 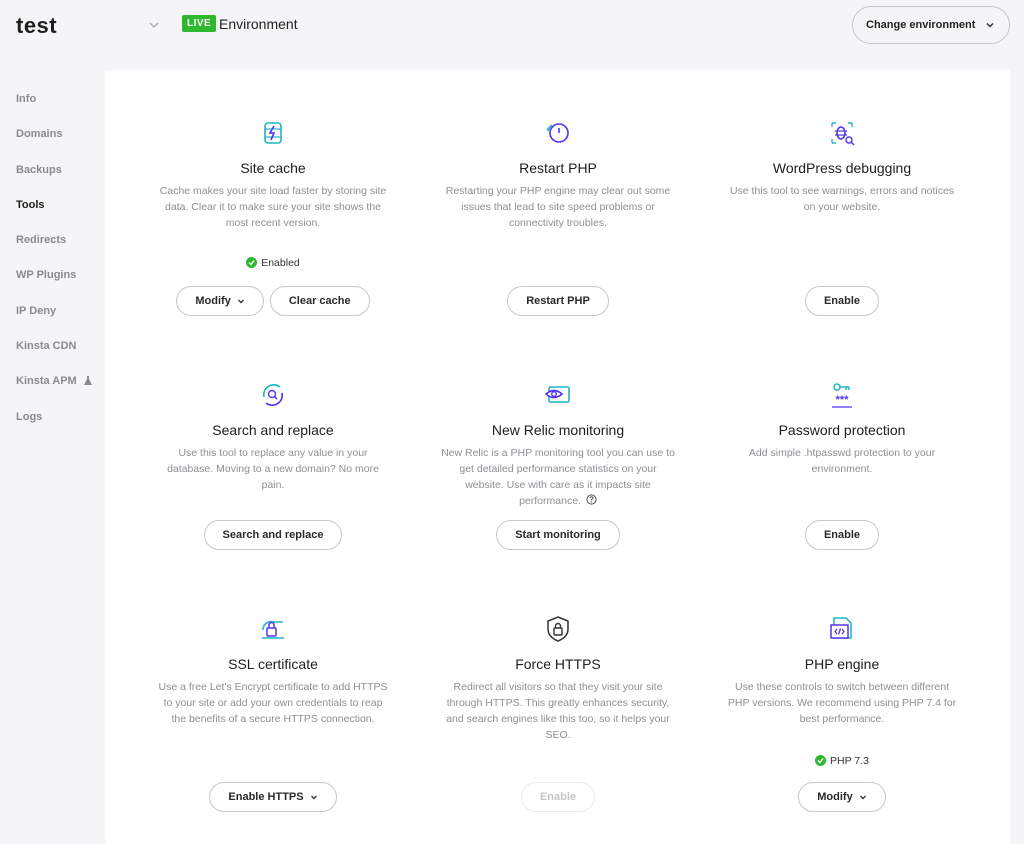 What do you see at coordinates (52, 134) in the screenshot?
I see `sidebar-item-domains: Domains` at bounding box center [52, 134].